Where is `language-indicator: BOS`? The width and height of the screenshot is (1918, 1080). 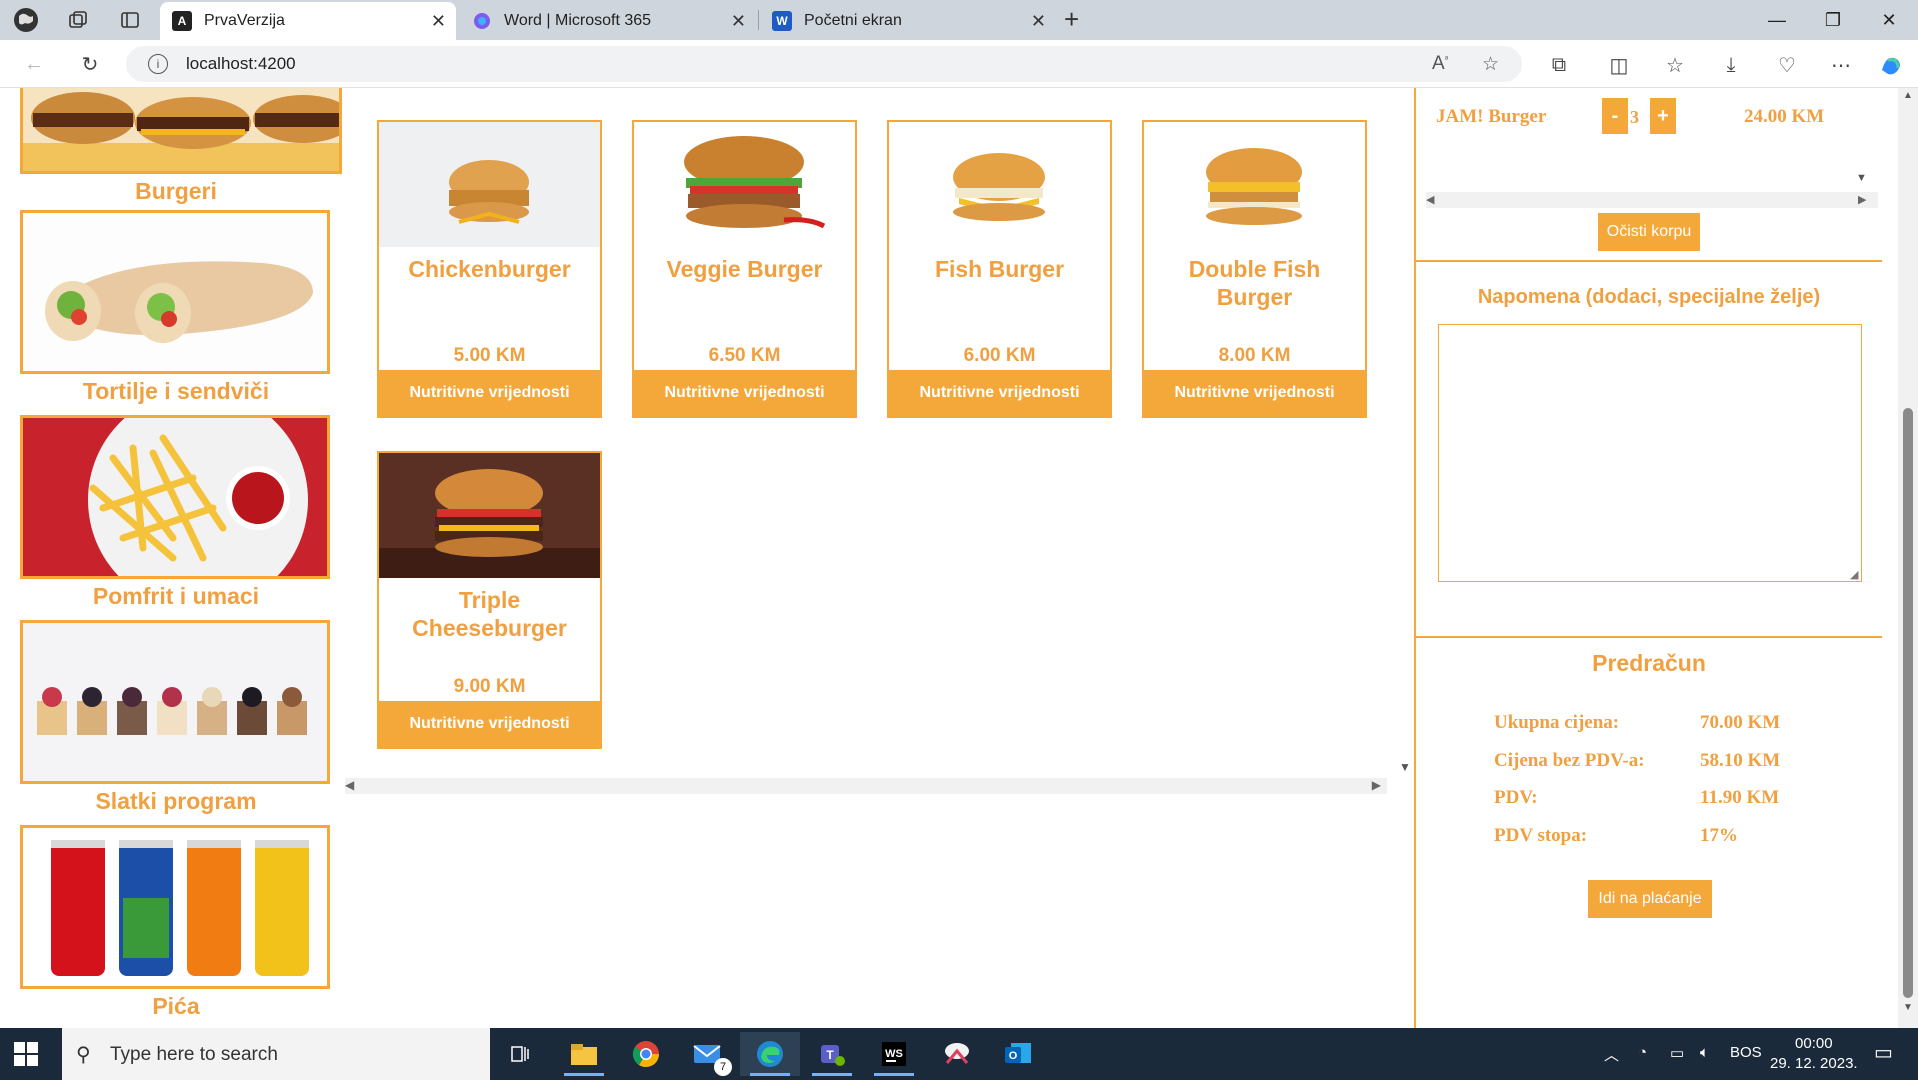 language-indicator: BOS is located at coordinates (1746, 1052).